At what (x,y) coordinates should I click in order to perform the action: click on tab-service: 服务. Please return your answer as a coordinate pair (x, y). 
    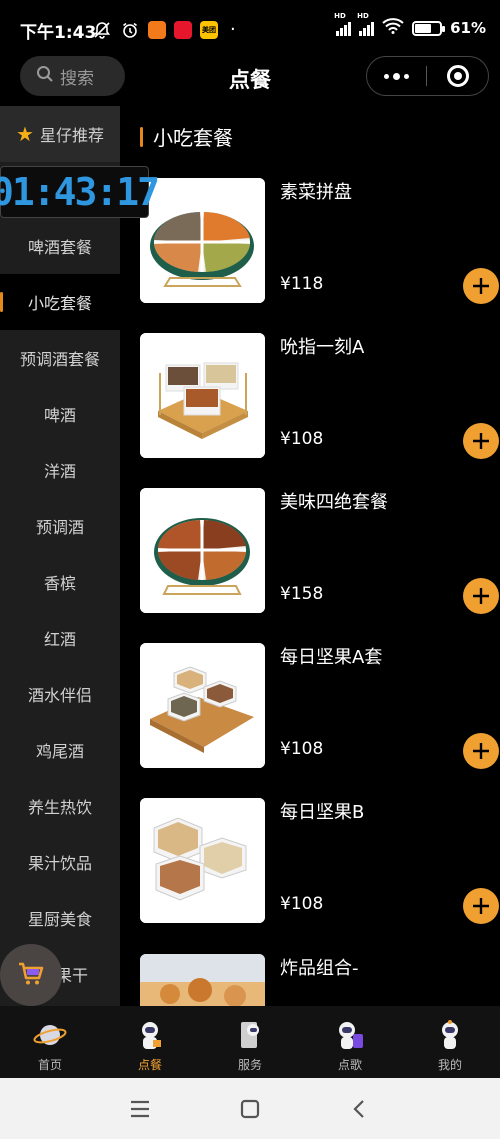
    Looking at the image, I should click on (250, 1042).